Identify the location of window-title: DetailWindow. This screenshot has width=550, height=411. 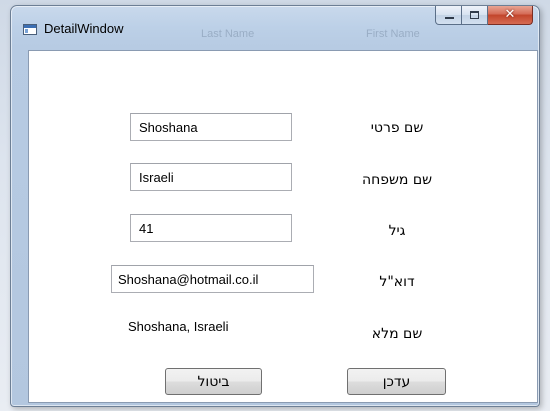
(84, 28).